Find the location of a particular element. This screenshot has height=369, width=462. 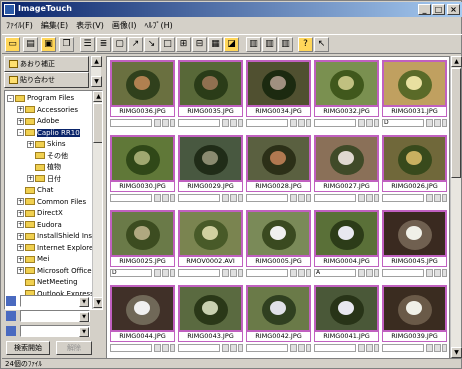

tree-item: - Caplio RR10 is located at coordinates (48, 133).